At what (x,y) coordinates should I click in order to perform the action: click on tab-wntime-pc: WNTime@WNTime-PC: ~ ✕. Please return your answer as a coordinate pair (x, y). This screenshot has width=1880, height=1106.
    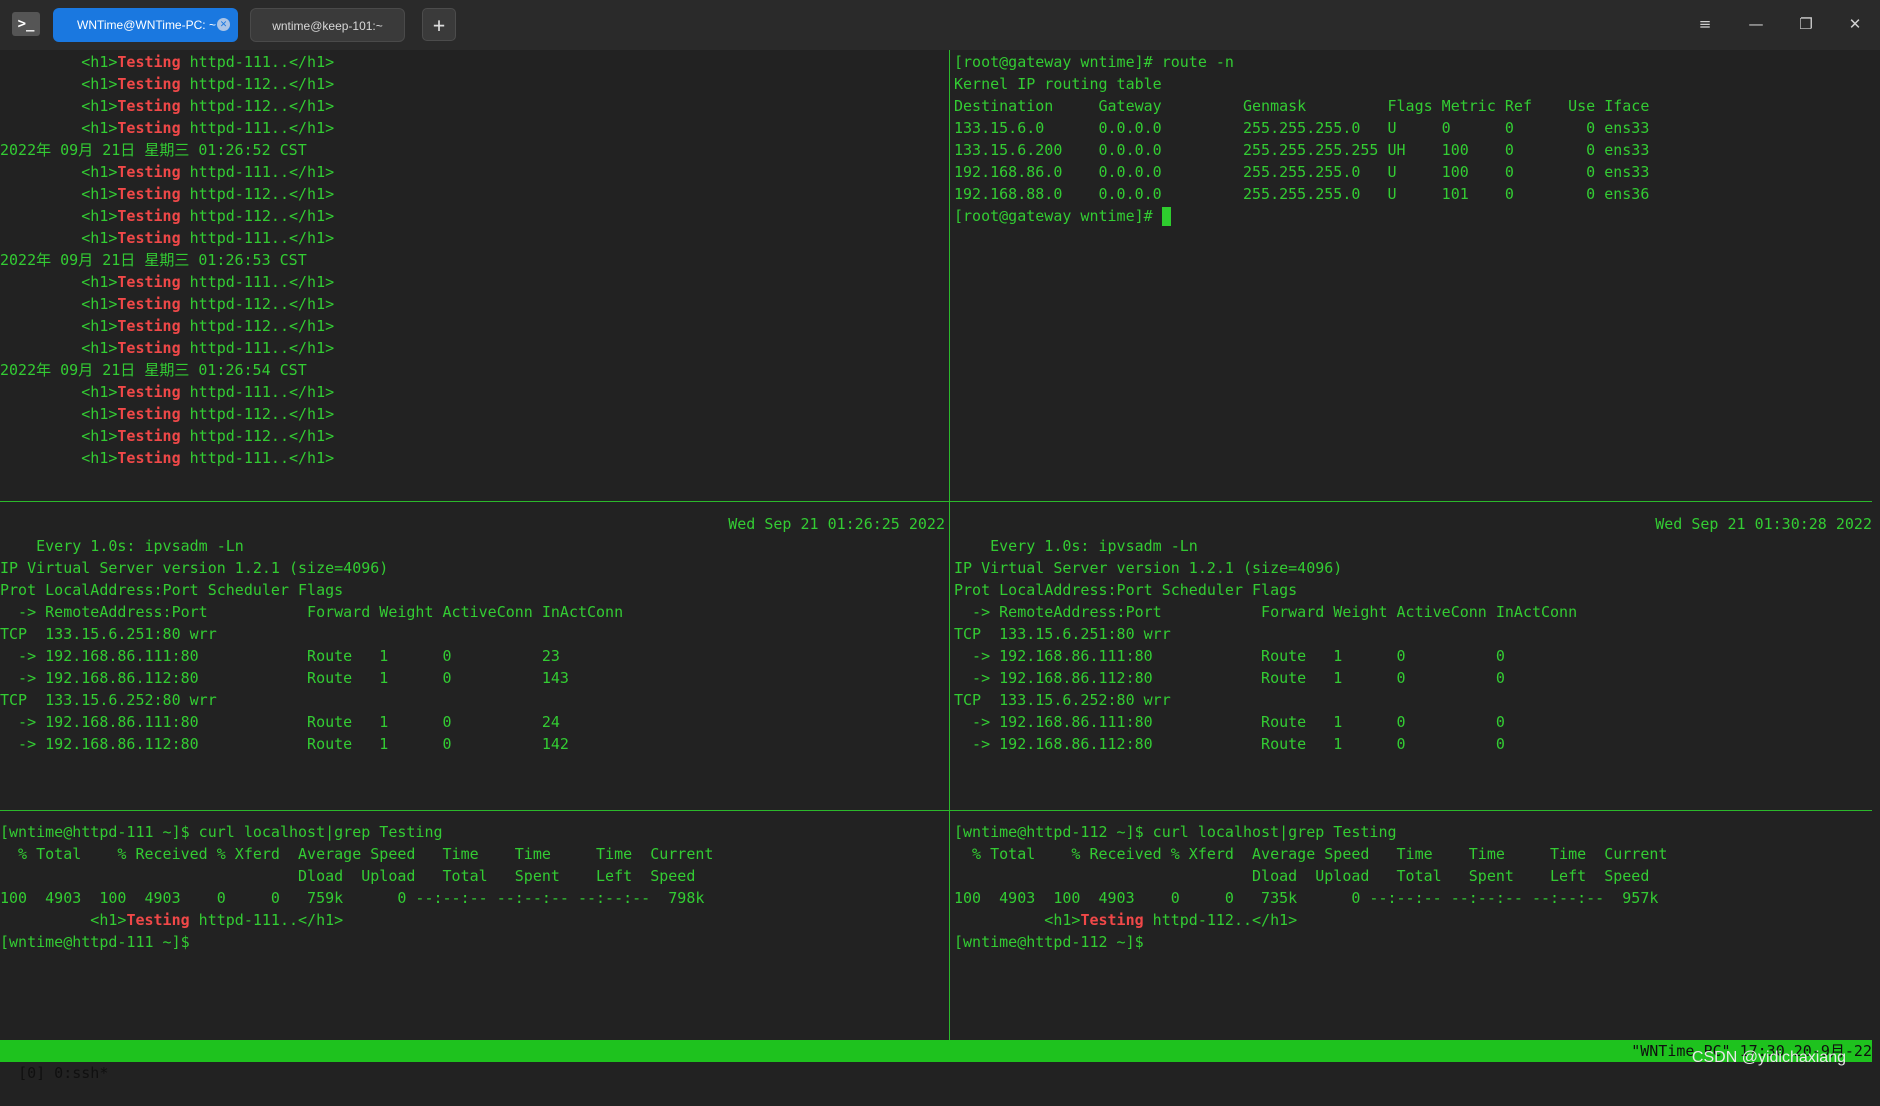
    Looking at the image, I should click on (145, 25).